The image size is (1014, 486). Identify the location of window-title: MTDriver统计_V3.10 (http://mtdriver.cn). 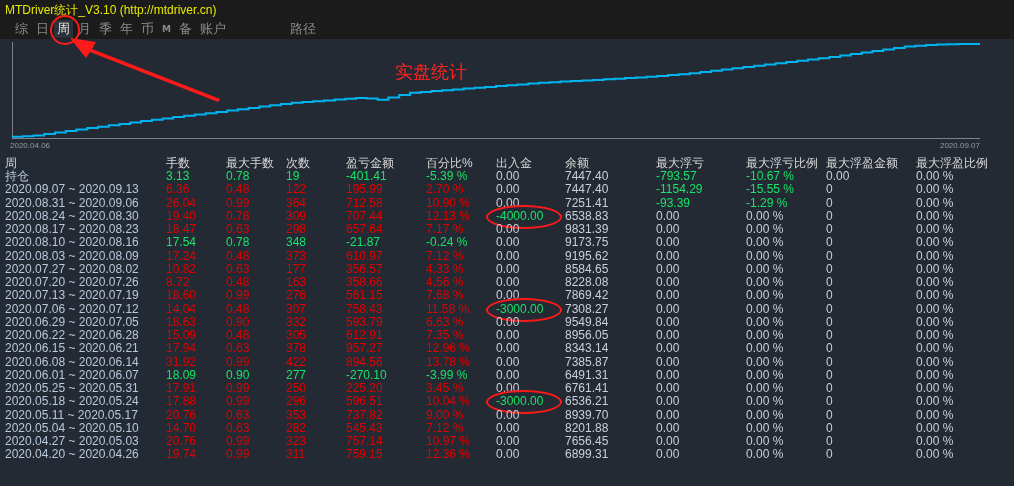
(111, 10).